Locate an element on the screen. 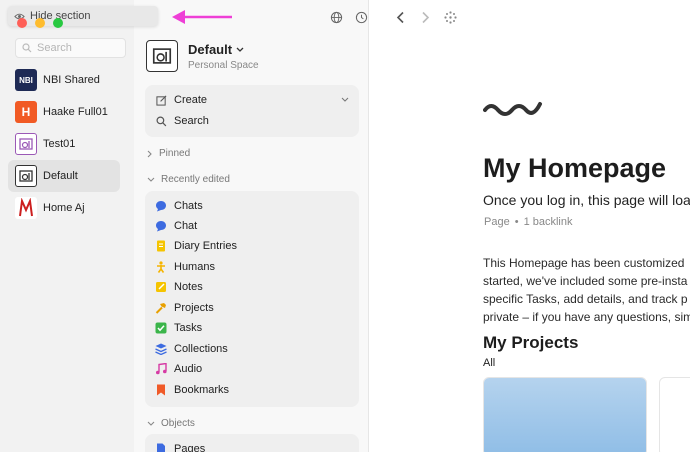 The image size is (690, 452). space-subtitle: Personal Space is located at coordinates (223, 65).